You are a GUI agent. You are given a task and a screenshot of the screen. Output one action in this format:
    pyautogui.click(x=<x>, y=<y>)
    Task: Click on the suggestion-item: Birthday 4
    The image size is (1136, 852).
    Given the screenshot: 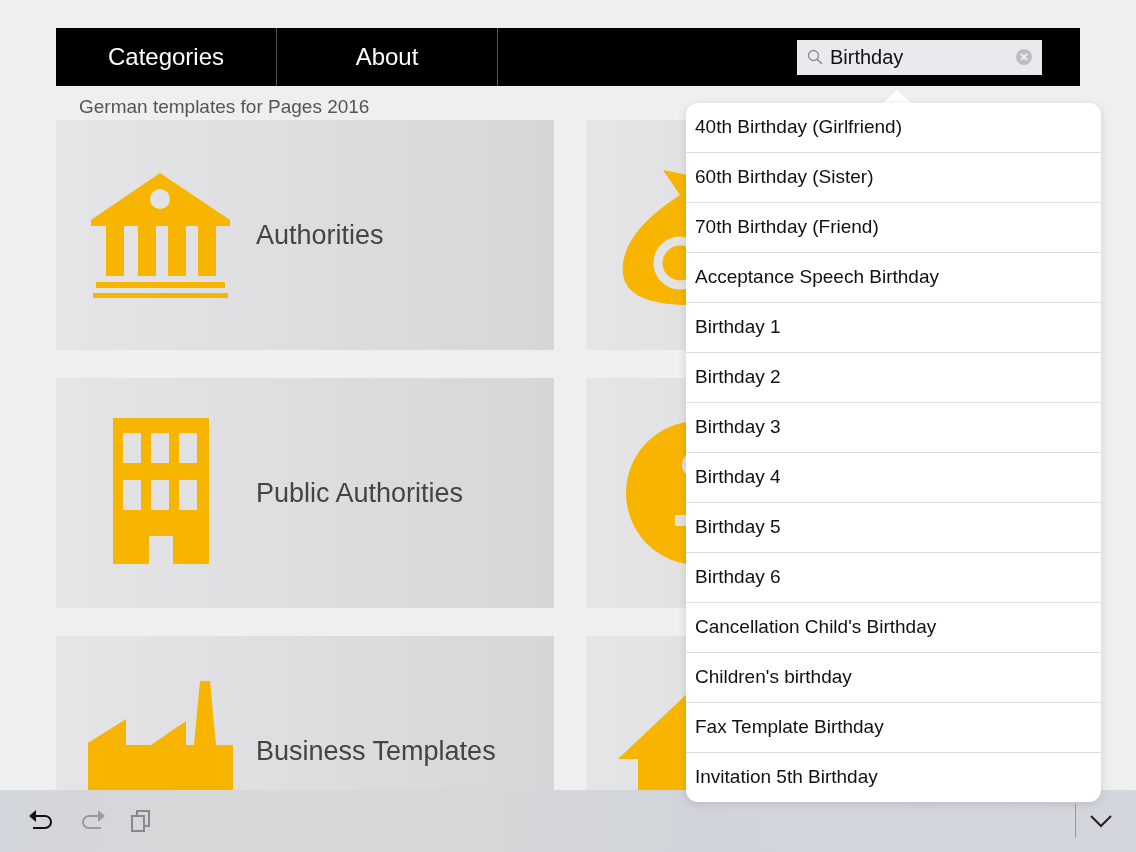 What is the action you would take?
    pyautogui.click(x=893, y=478)
    